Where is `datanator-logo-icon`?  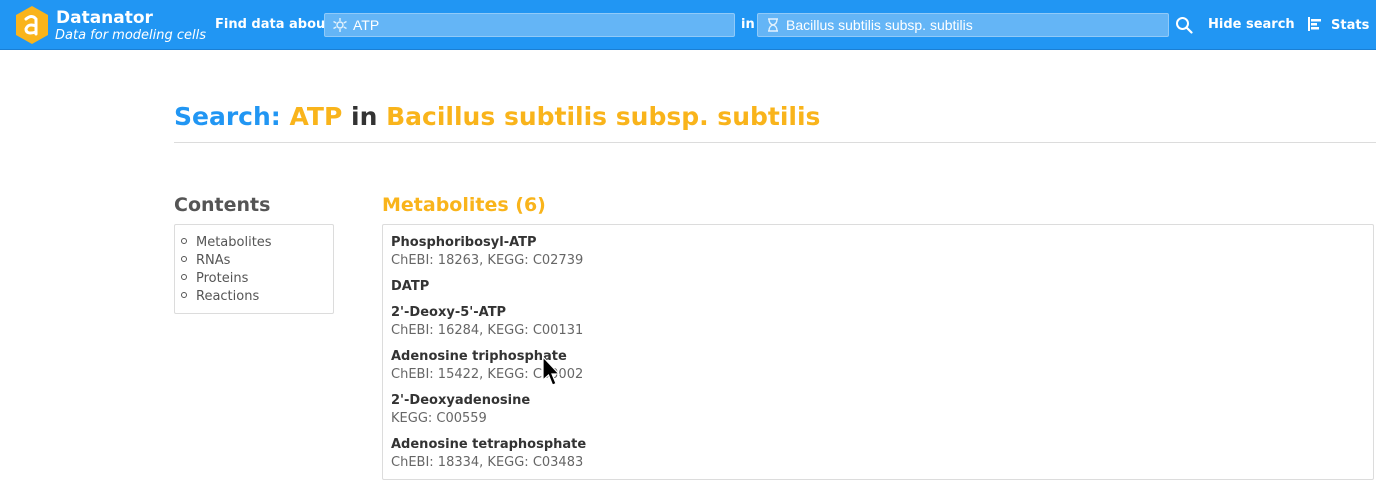
datanator-logo-icon is located at coordinates (32, 25).